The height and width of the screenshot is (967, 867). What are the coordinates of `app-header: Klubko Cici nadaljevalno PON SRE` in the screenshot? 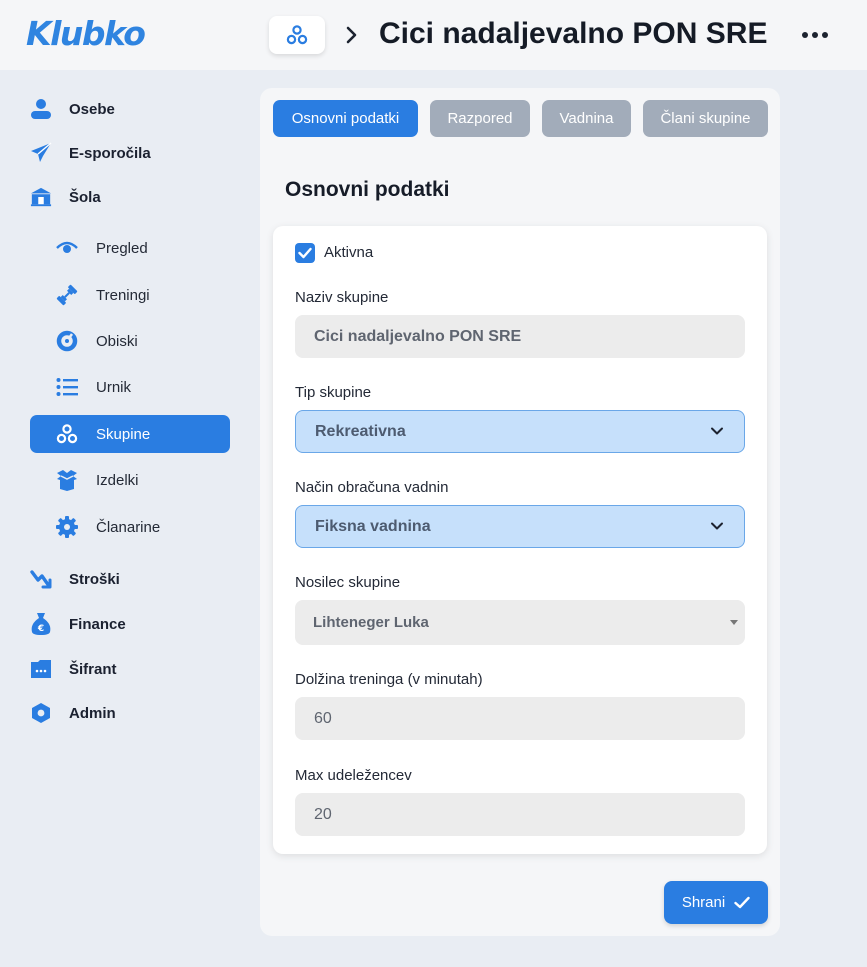 It's located at (433, 35).